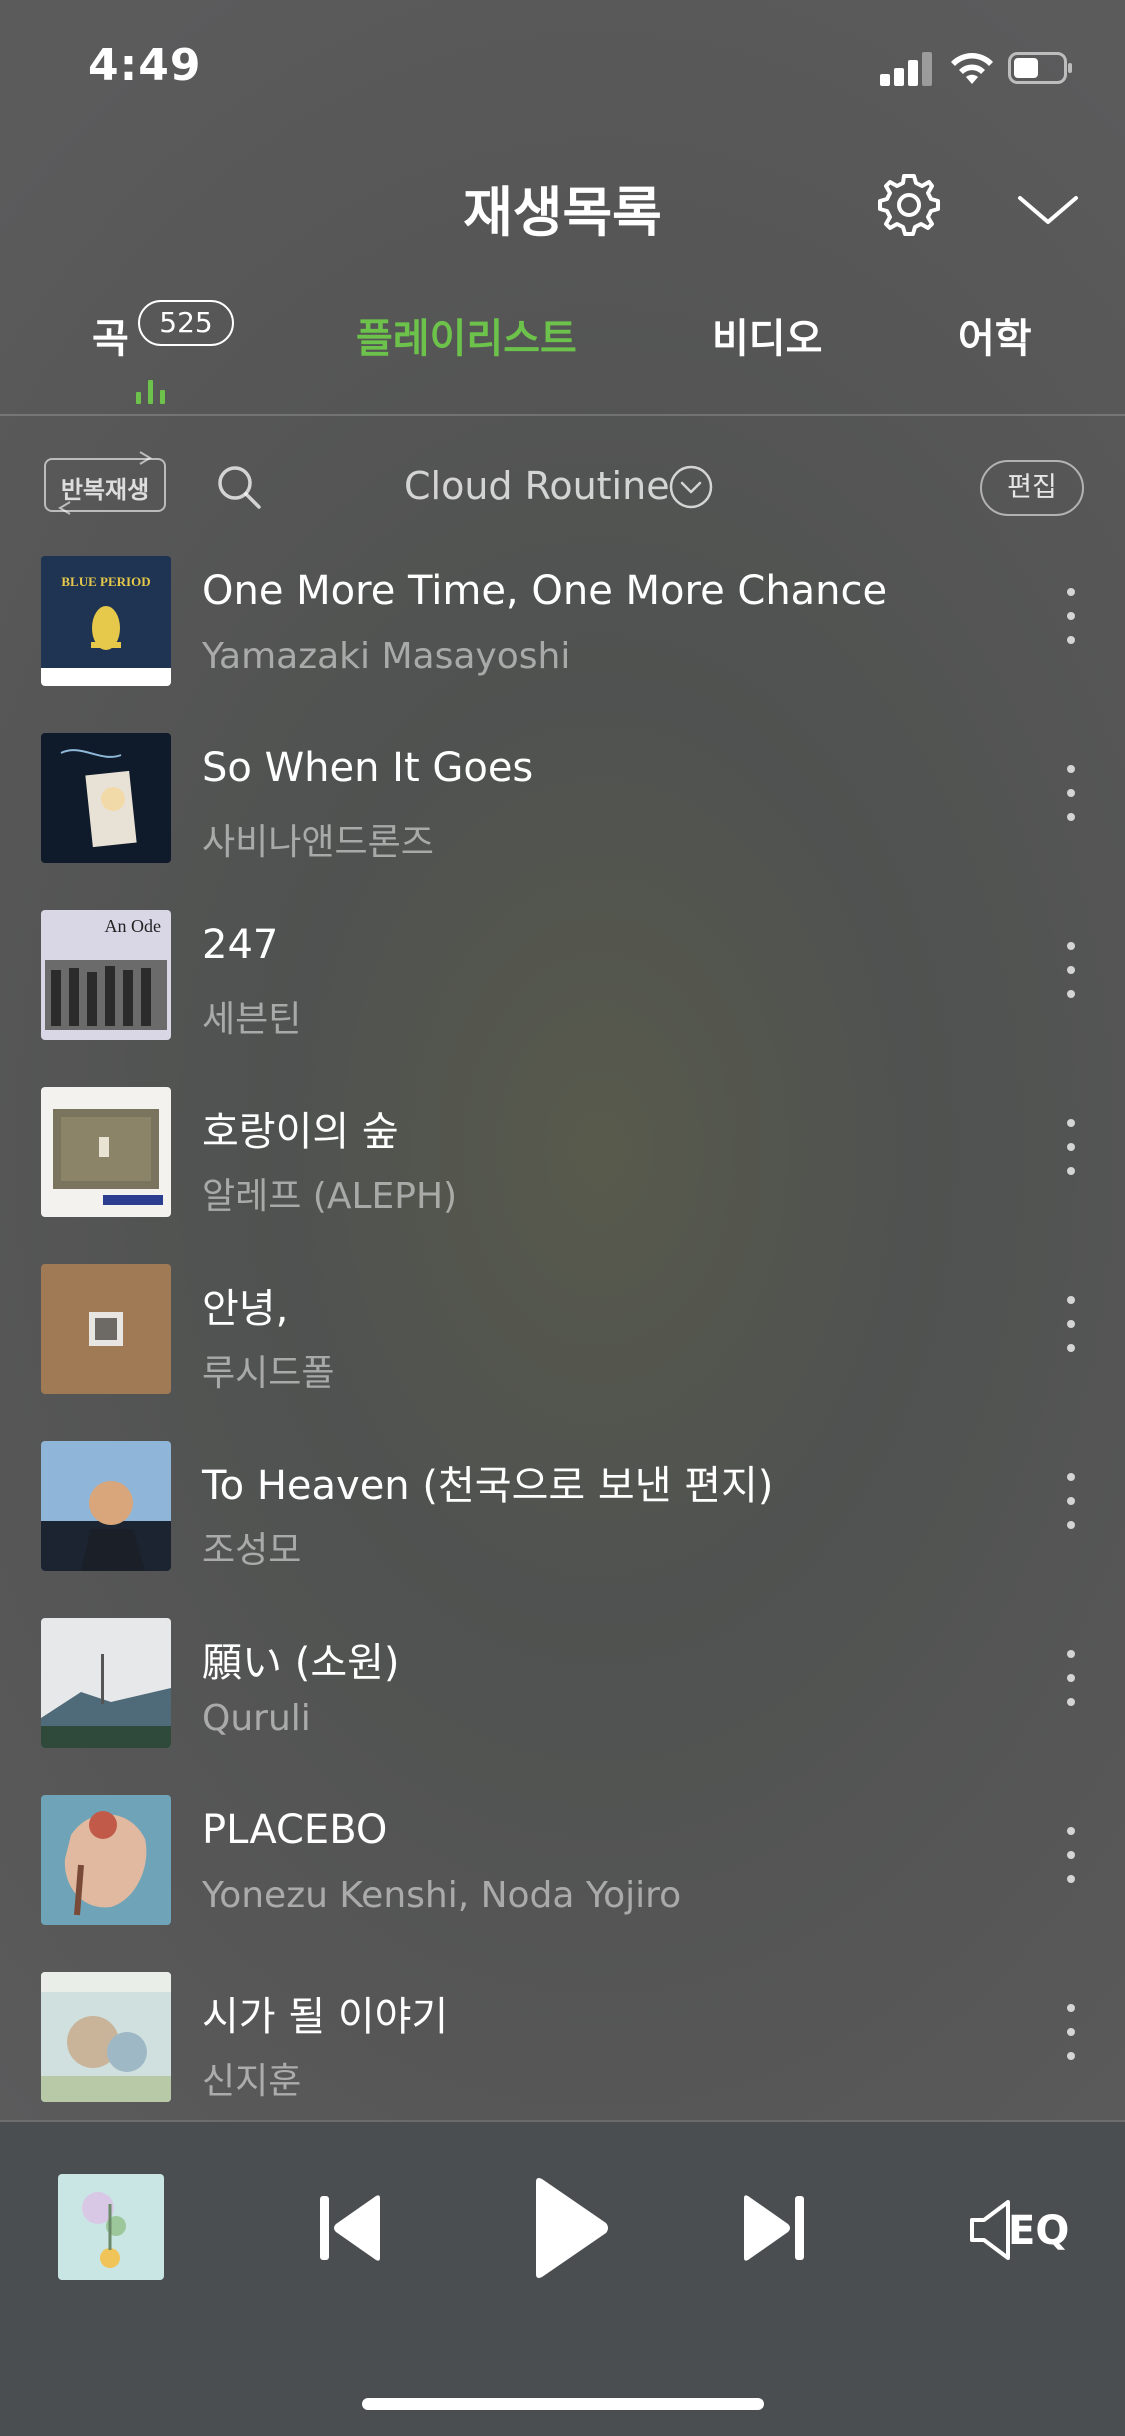 The height and width of the screenshot is (2436, 1125). Describe the element at coordinates (145, 65) in the screenshot. I see `status-time: 4:49` at that location.